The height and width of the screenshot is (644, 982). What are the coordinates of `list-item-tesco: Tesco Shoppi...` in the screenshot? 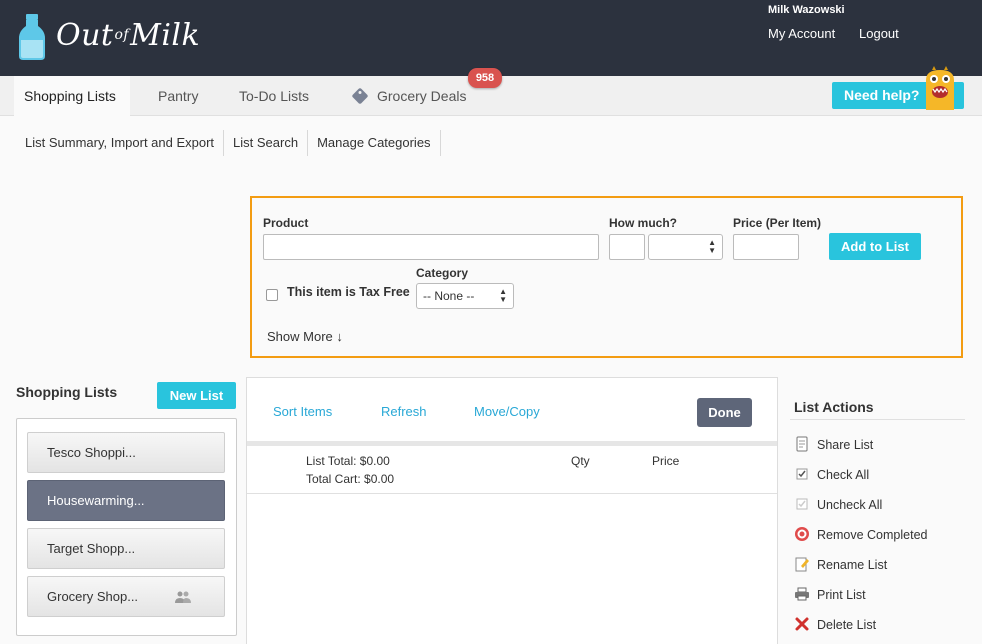 It's located at (126, 452).